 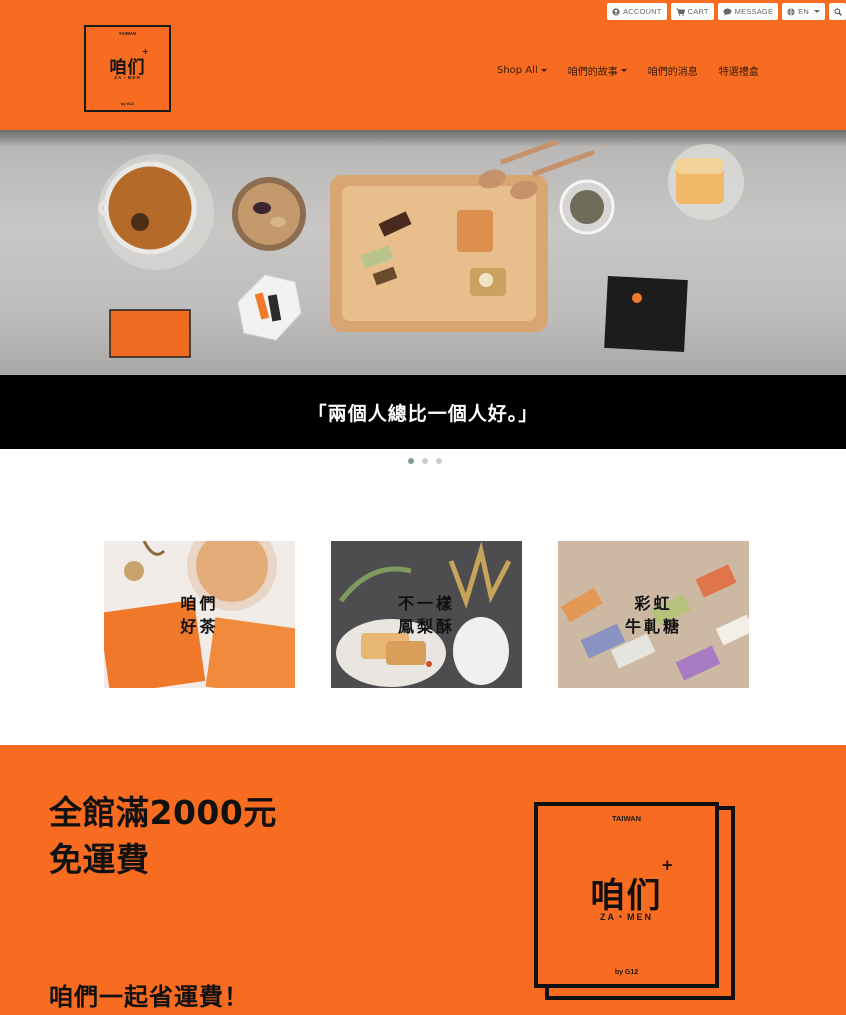 What do you see at coordinates (127, 68) in the screenshot?
I see `site-logo: TAIWAN 咱们 + ZA・MEN by G12` at bounding box center [127, 68].